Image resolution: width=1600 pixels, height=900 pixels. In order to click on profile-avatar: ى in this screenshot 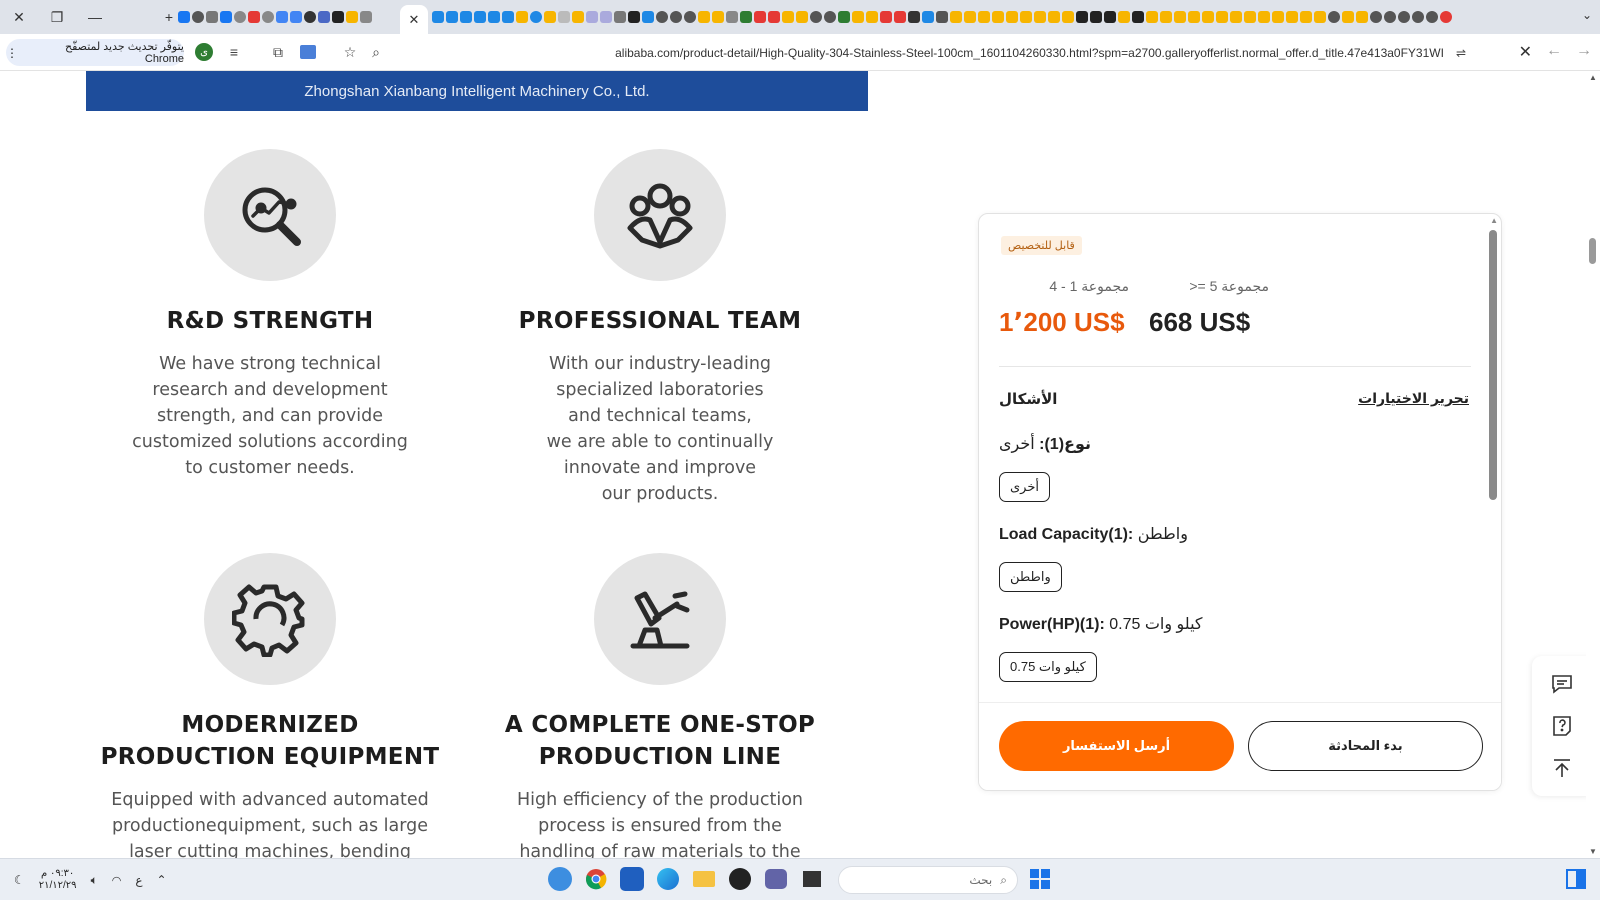, I will do `click(204, 52)`.